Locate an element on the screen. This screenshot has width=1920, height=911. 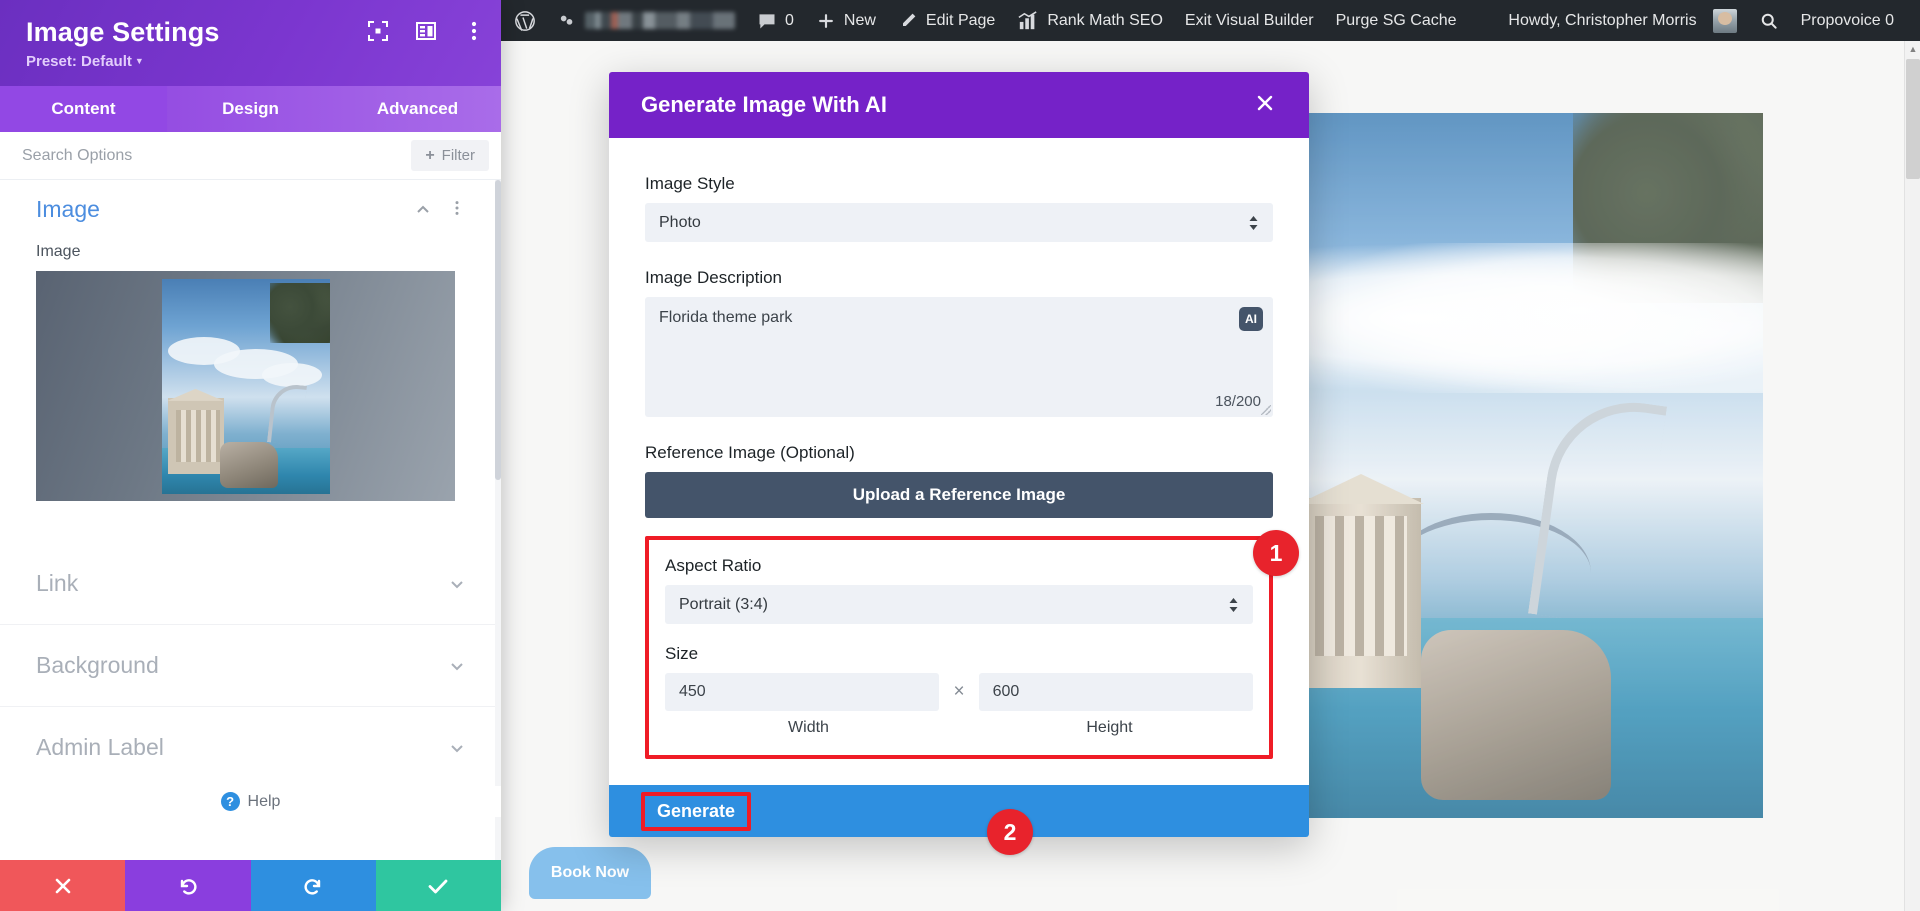
edit-page-button: Edit Page is located at coordinates (946, 20).